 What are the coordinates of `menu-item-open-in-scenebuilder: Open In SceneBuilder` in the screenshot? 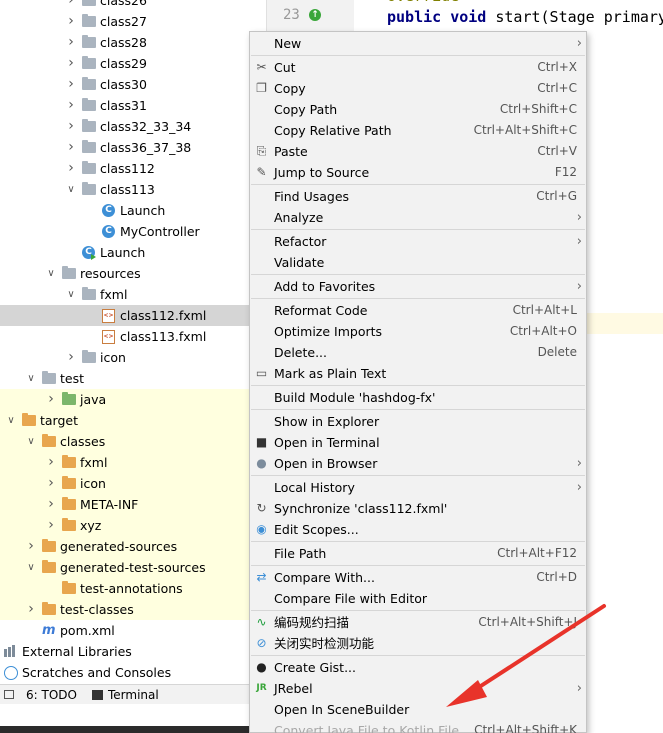 It's located at (418, 709).